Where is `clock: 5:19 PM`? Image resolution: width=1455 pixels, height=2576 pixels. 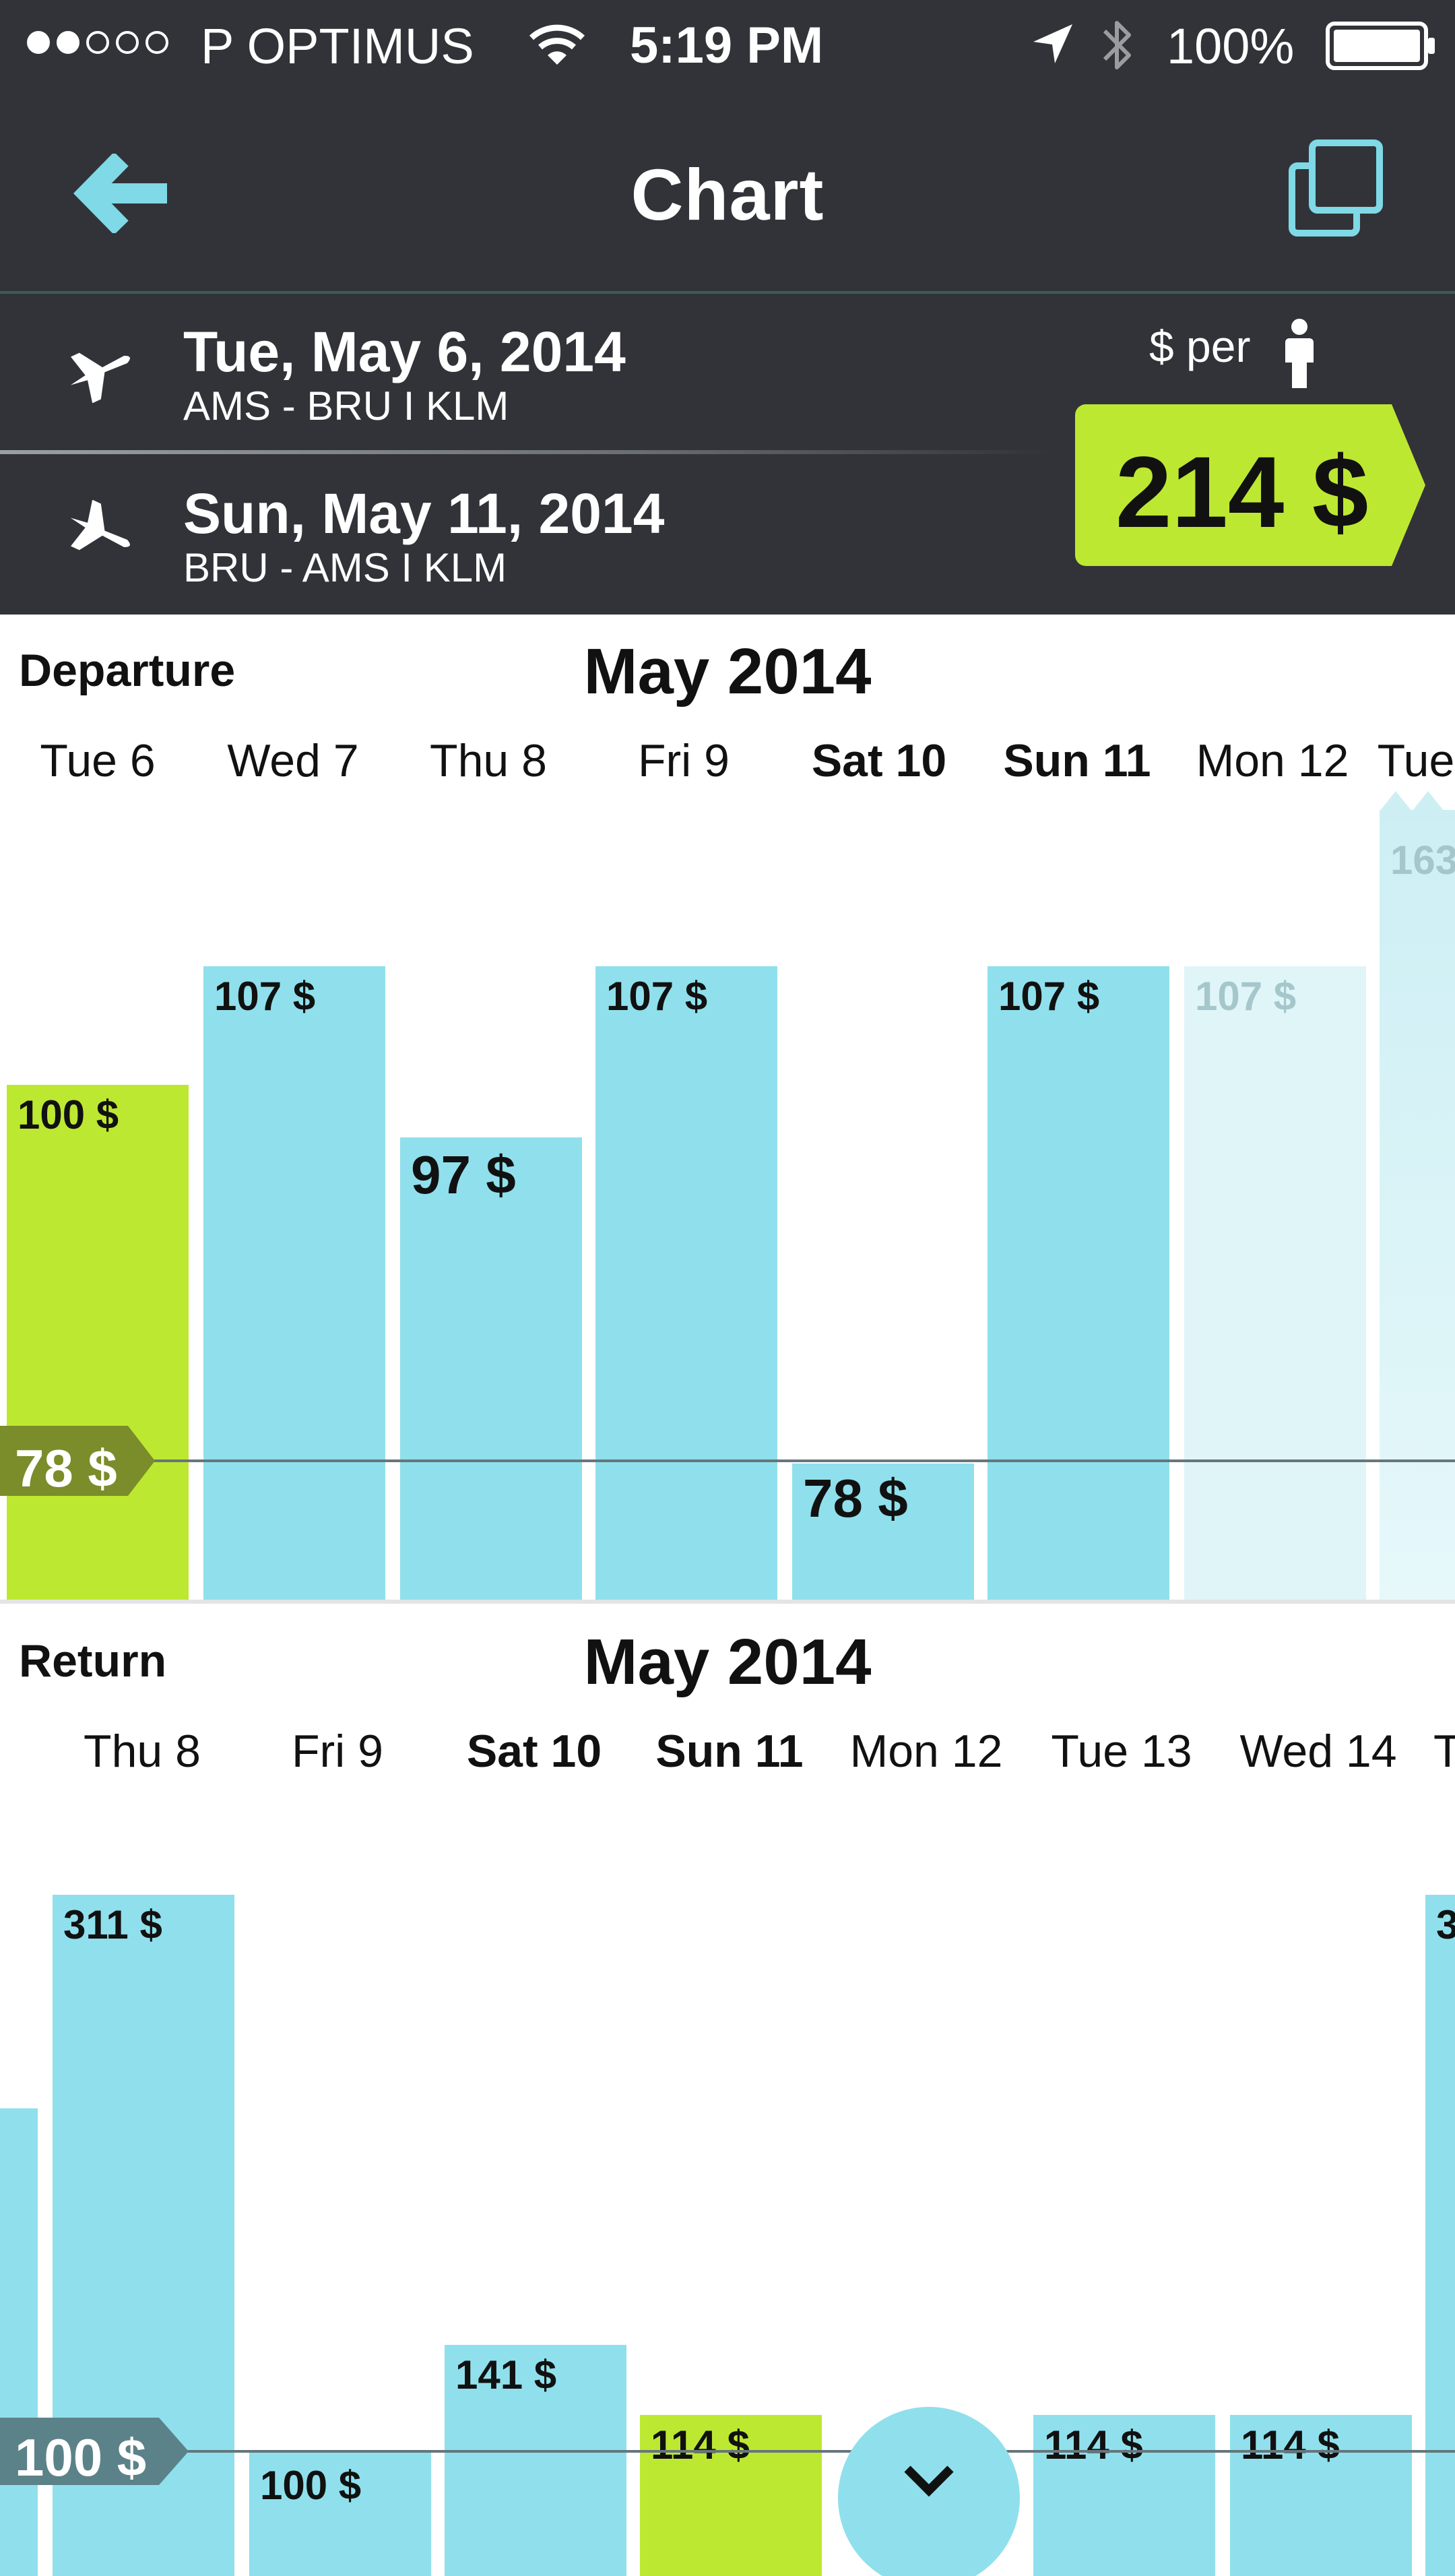 clock: 5:19 PM is located at coordinates (727, 45).